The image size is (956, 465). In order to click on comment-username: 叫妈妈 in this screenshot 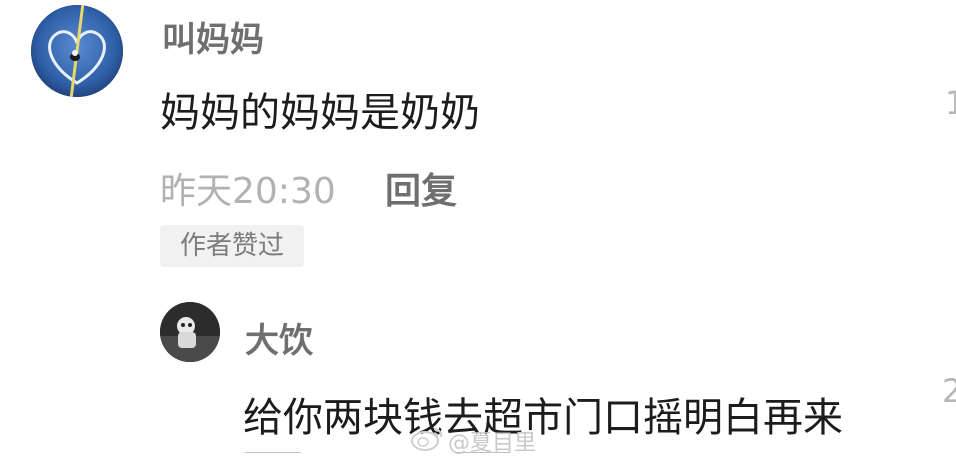, I will do `click(213, 36)`.